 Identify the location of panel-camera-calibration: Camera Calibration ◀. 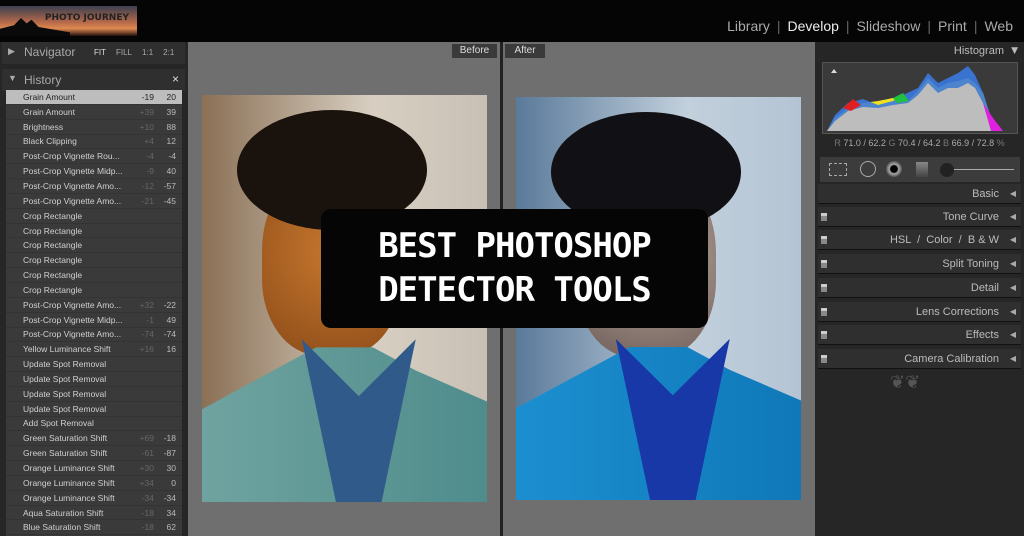
(919, 359).